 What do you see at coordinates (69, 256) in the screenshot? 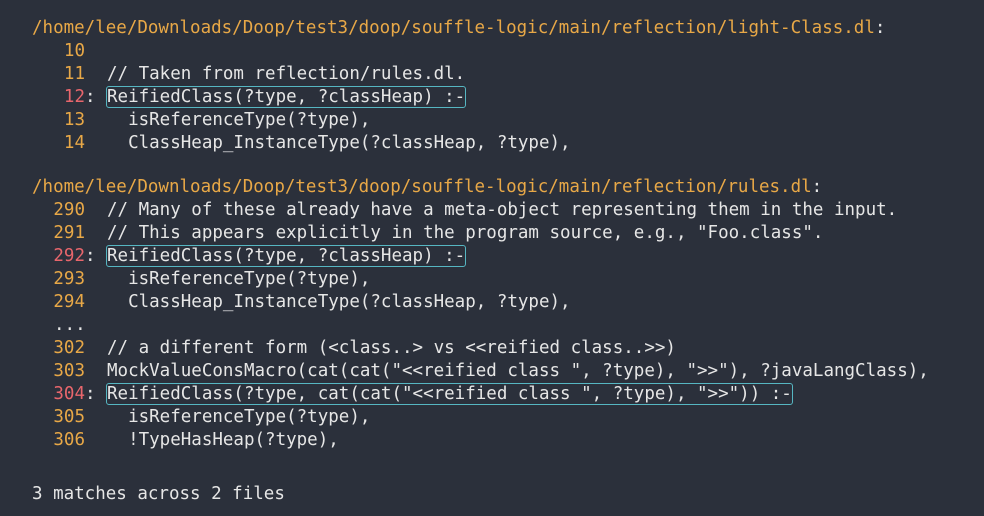
I see `line-number: 292` at bounding box center [69, 256].